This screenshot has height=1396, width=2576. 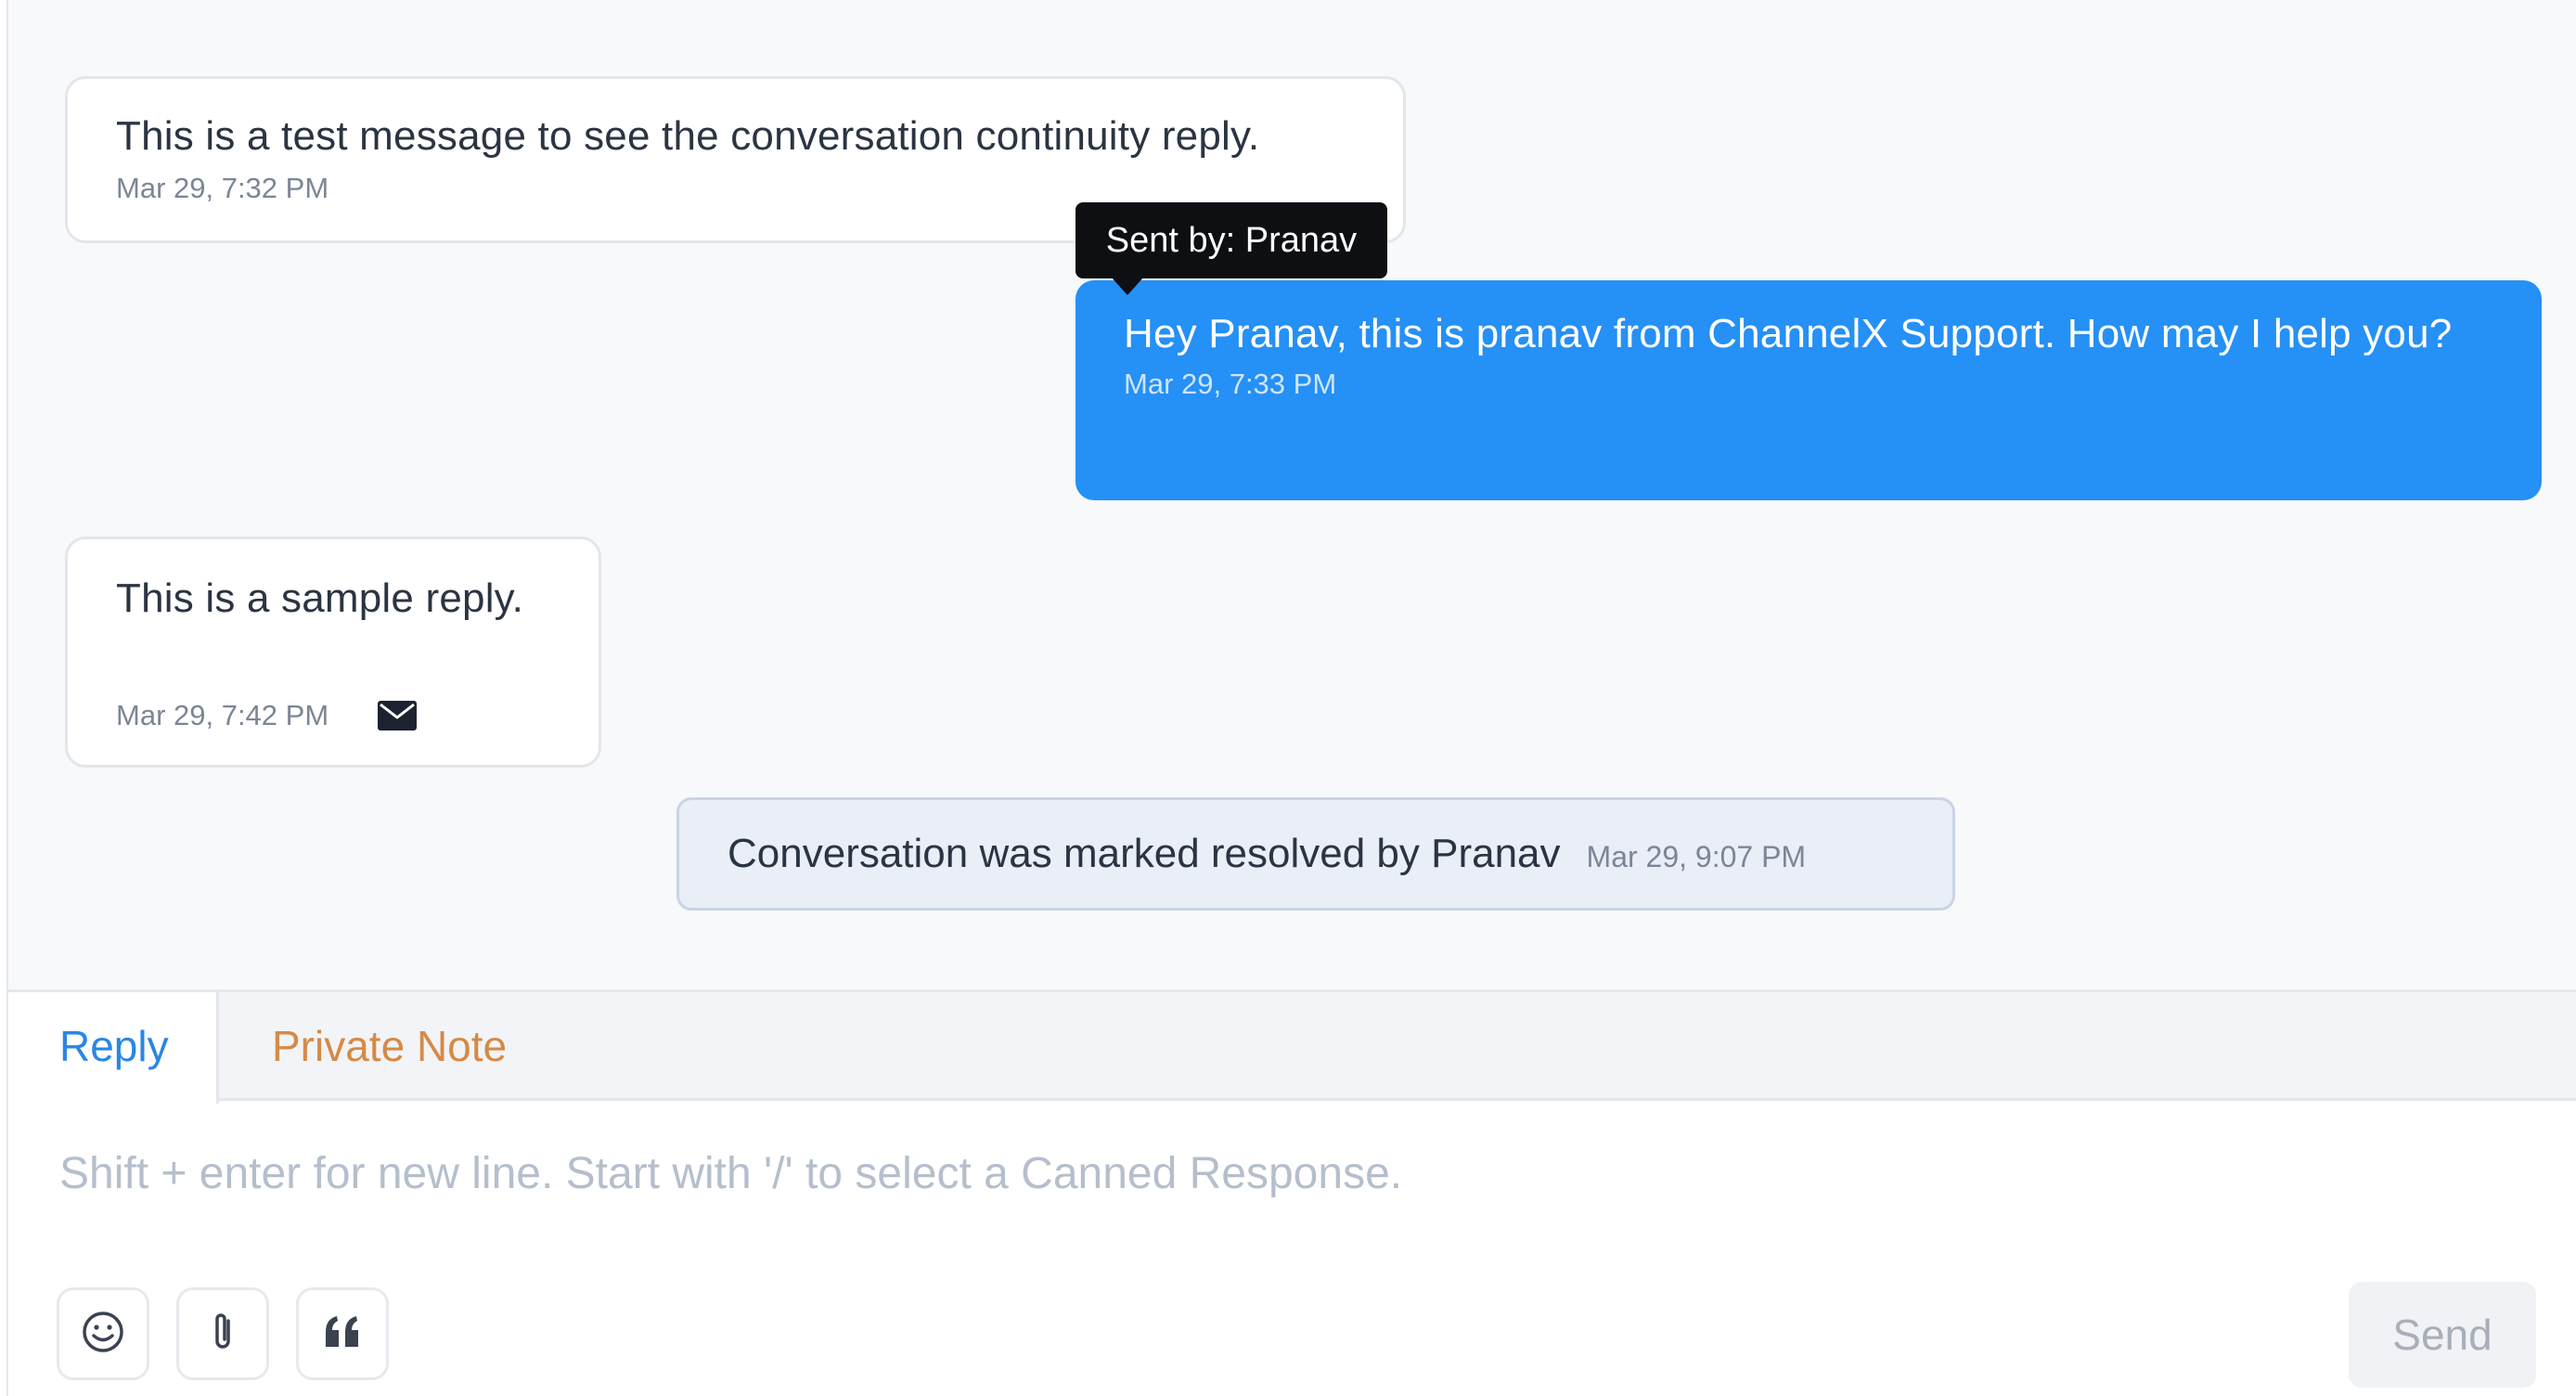 I want to click on attach-button, so click(x=222, y=1334).